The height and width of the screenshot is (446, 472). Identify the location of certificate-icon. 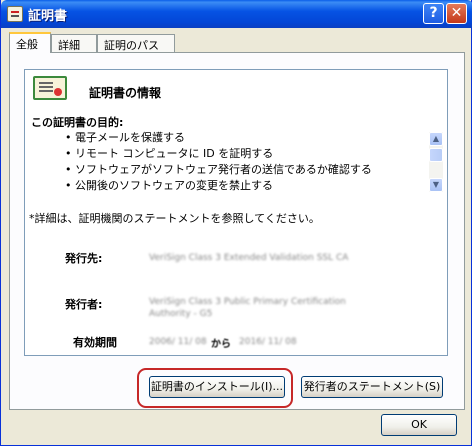
(50, 88).